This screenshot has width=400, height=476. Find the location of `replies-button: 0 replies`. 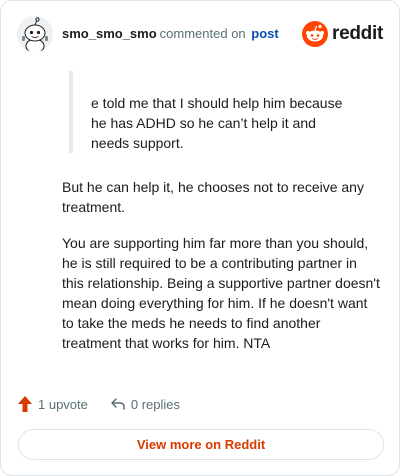

replies-button: 0 replies is located at coordinates (145, 404).